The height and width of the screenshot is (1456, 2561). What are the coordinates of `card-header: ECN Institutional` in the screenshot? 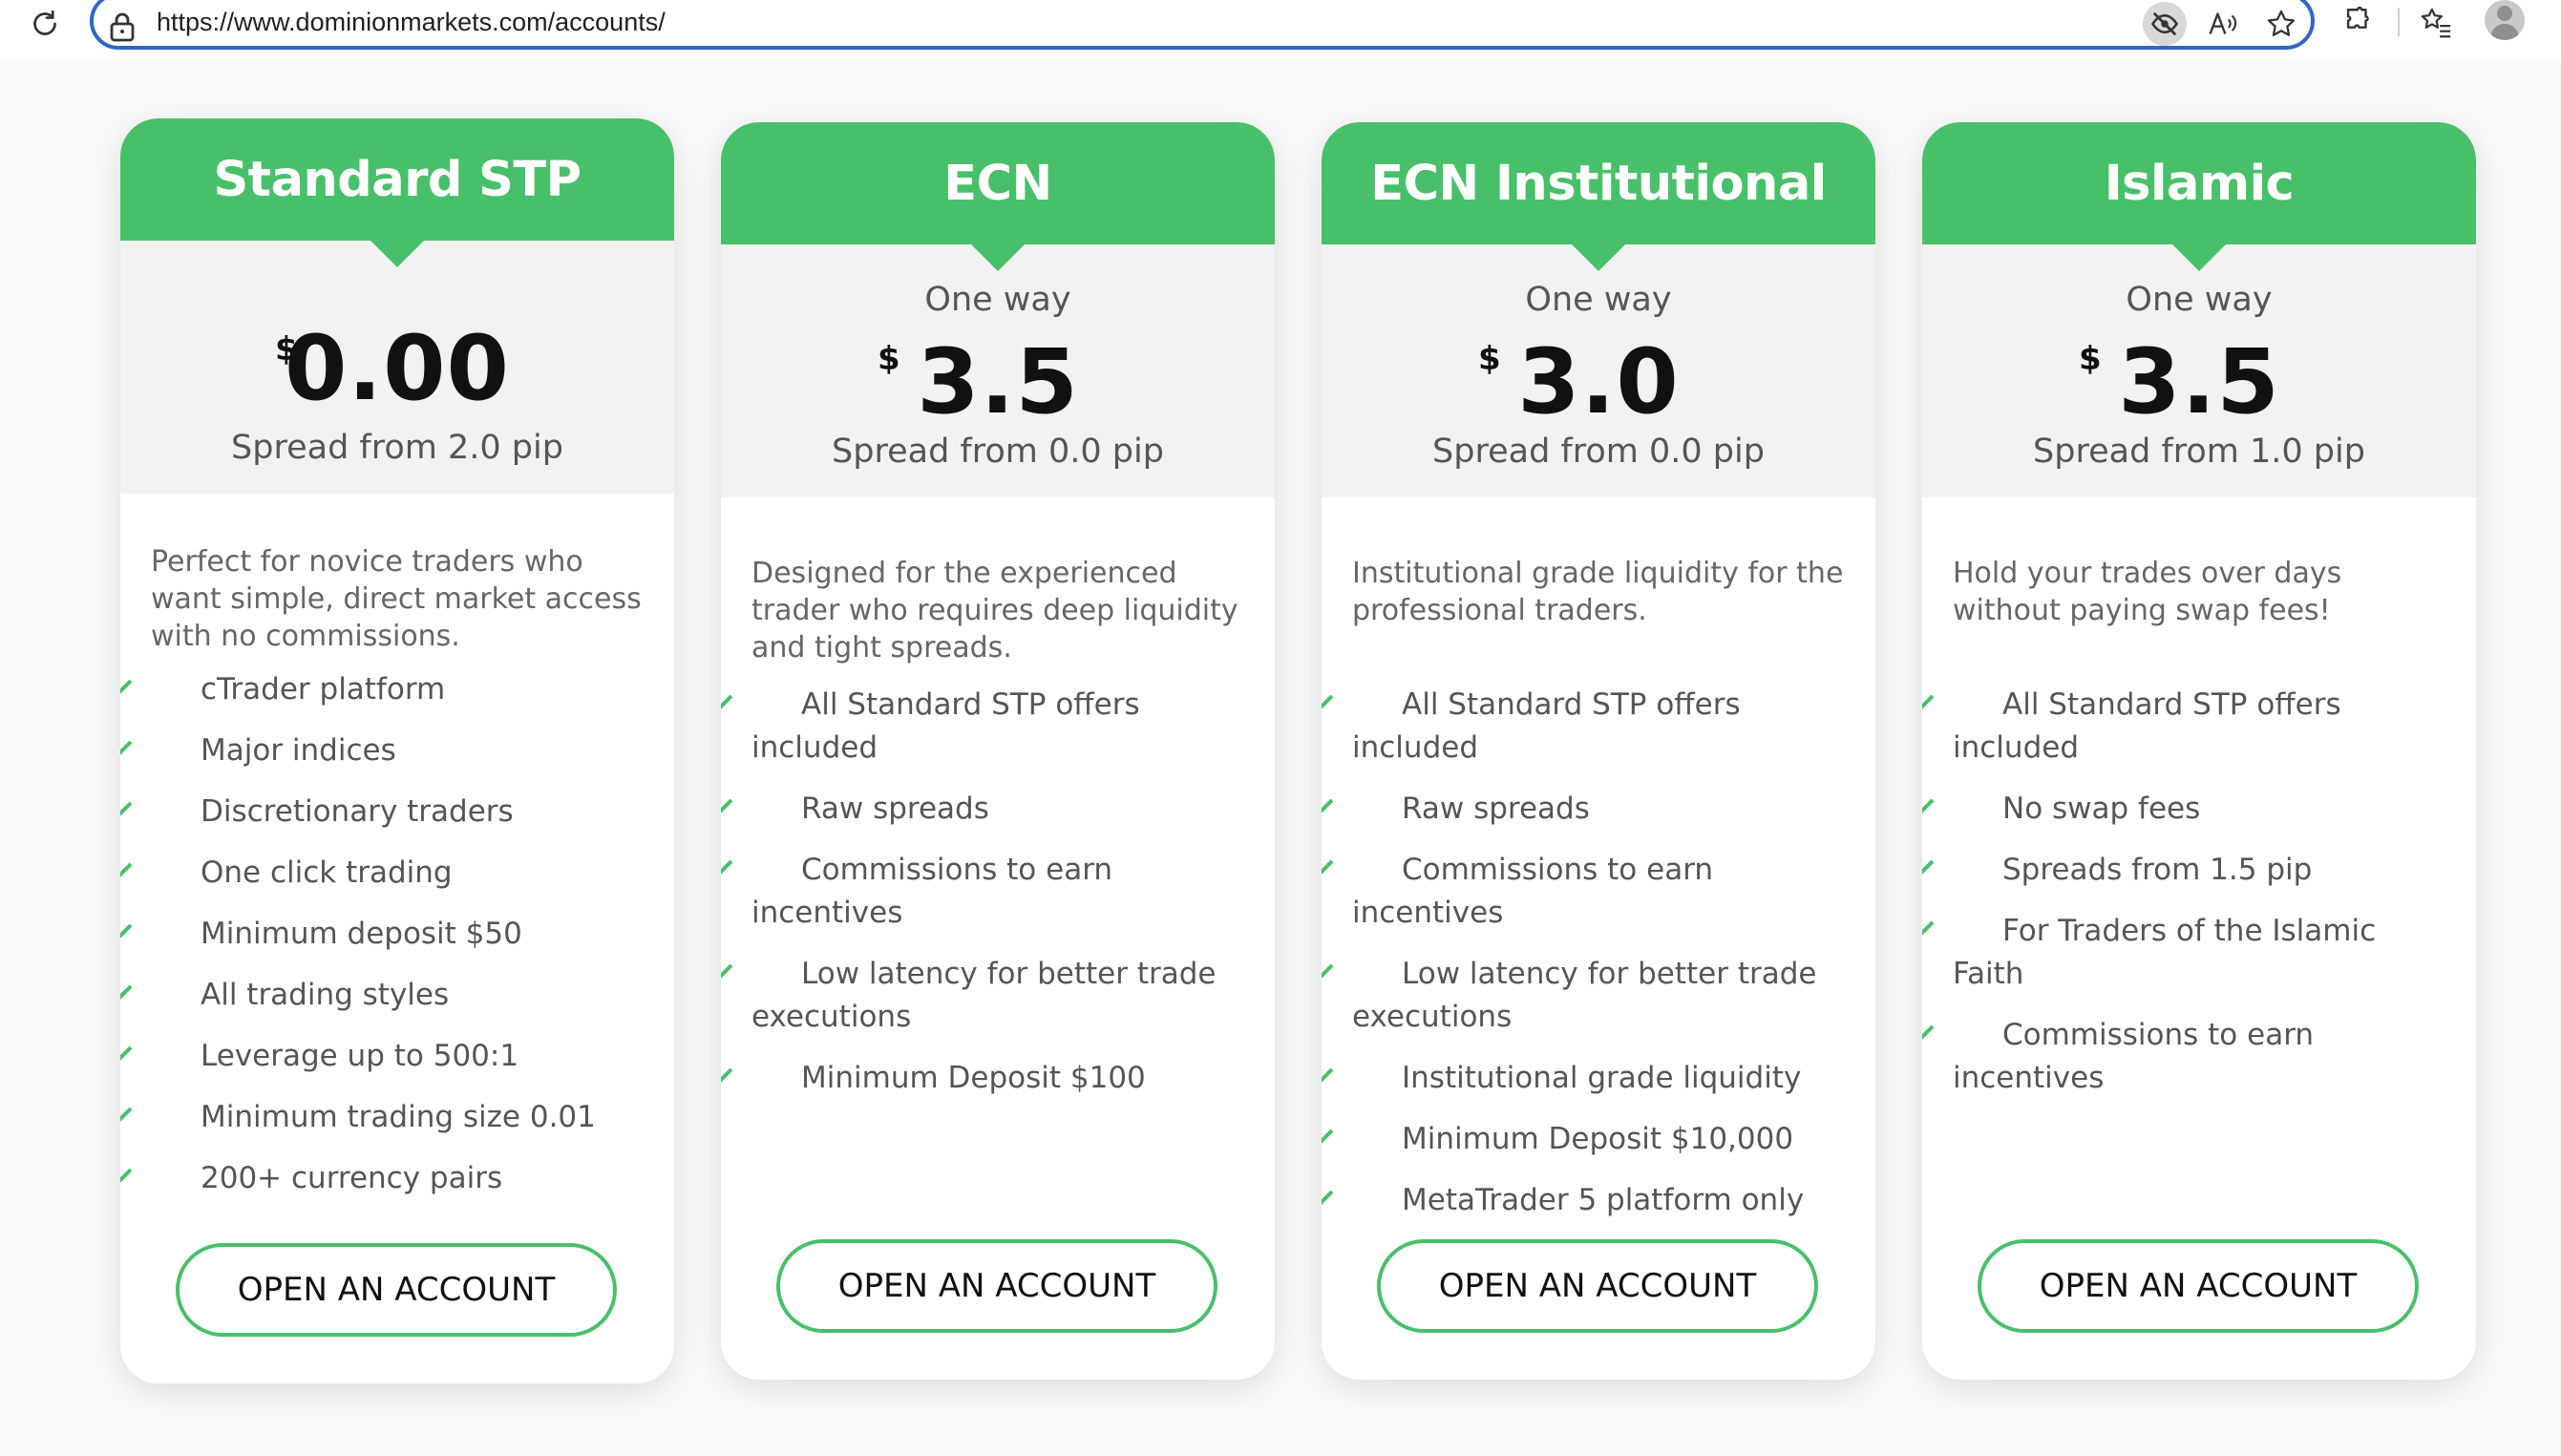 It's located at (1598, 183).